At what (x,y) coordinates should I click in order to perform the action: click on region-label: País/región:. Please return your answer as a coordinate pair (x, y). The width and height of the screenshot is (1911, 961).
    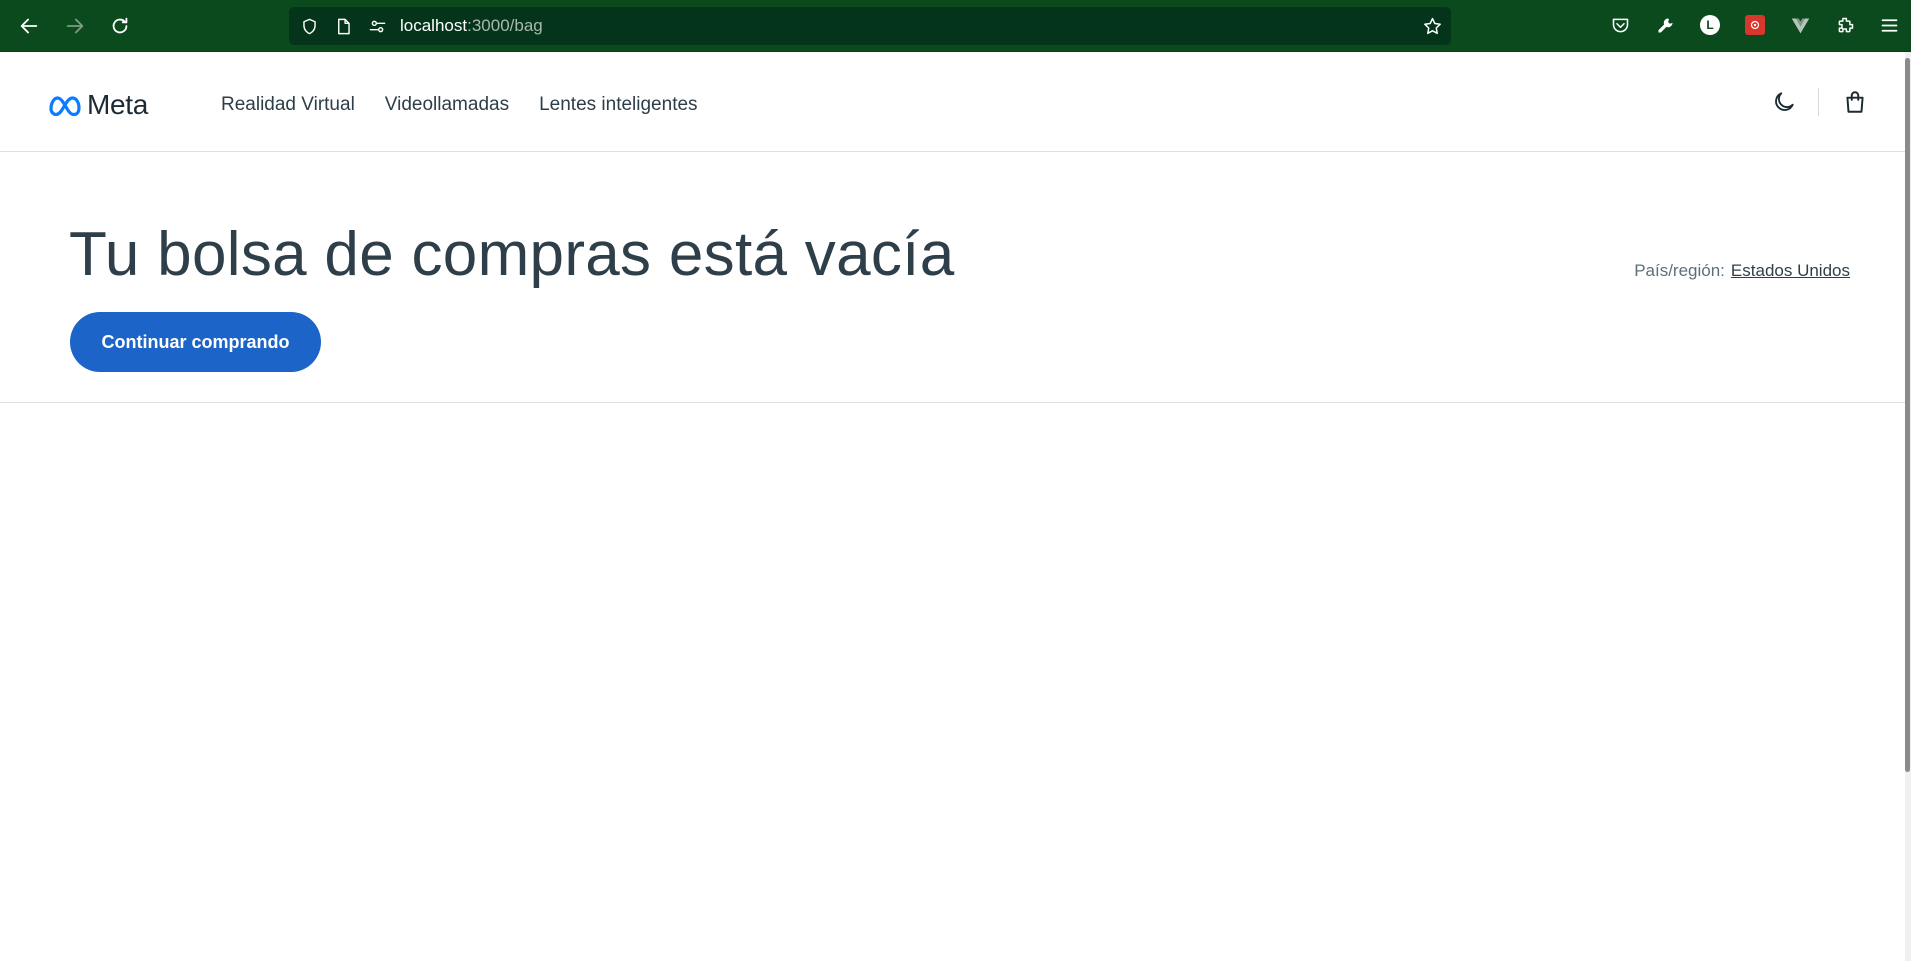
    Looking at the image, I should click on (1679, 270).